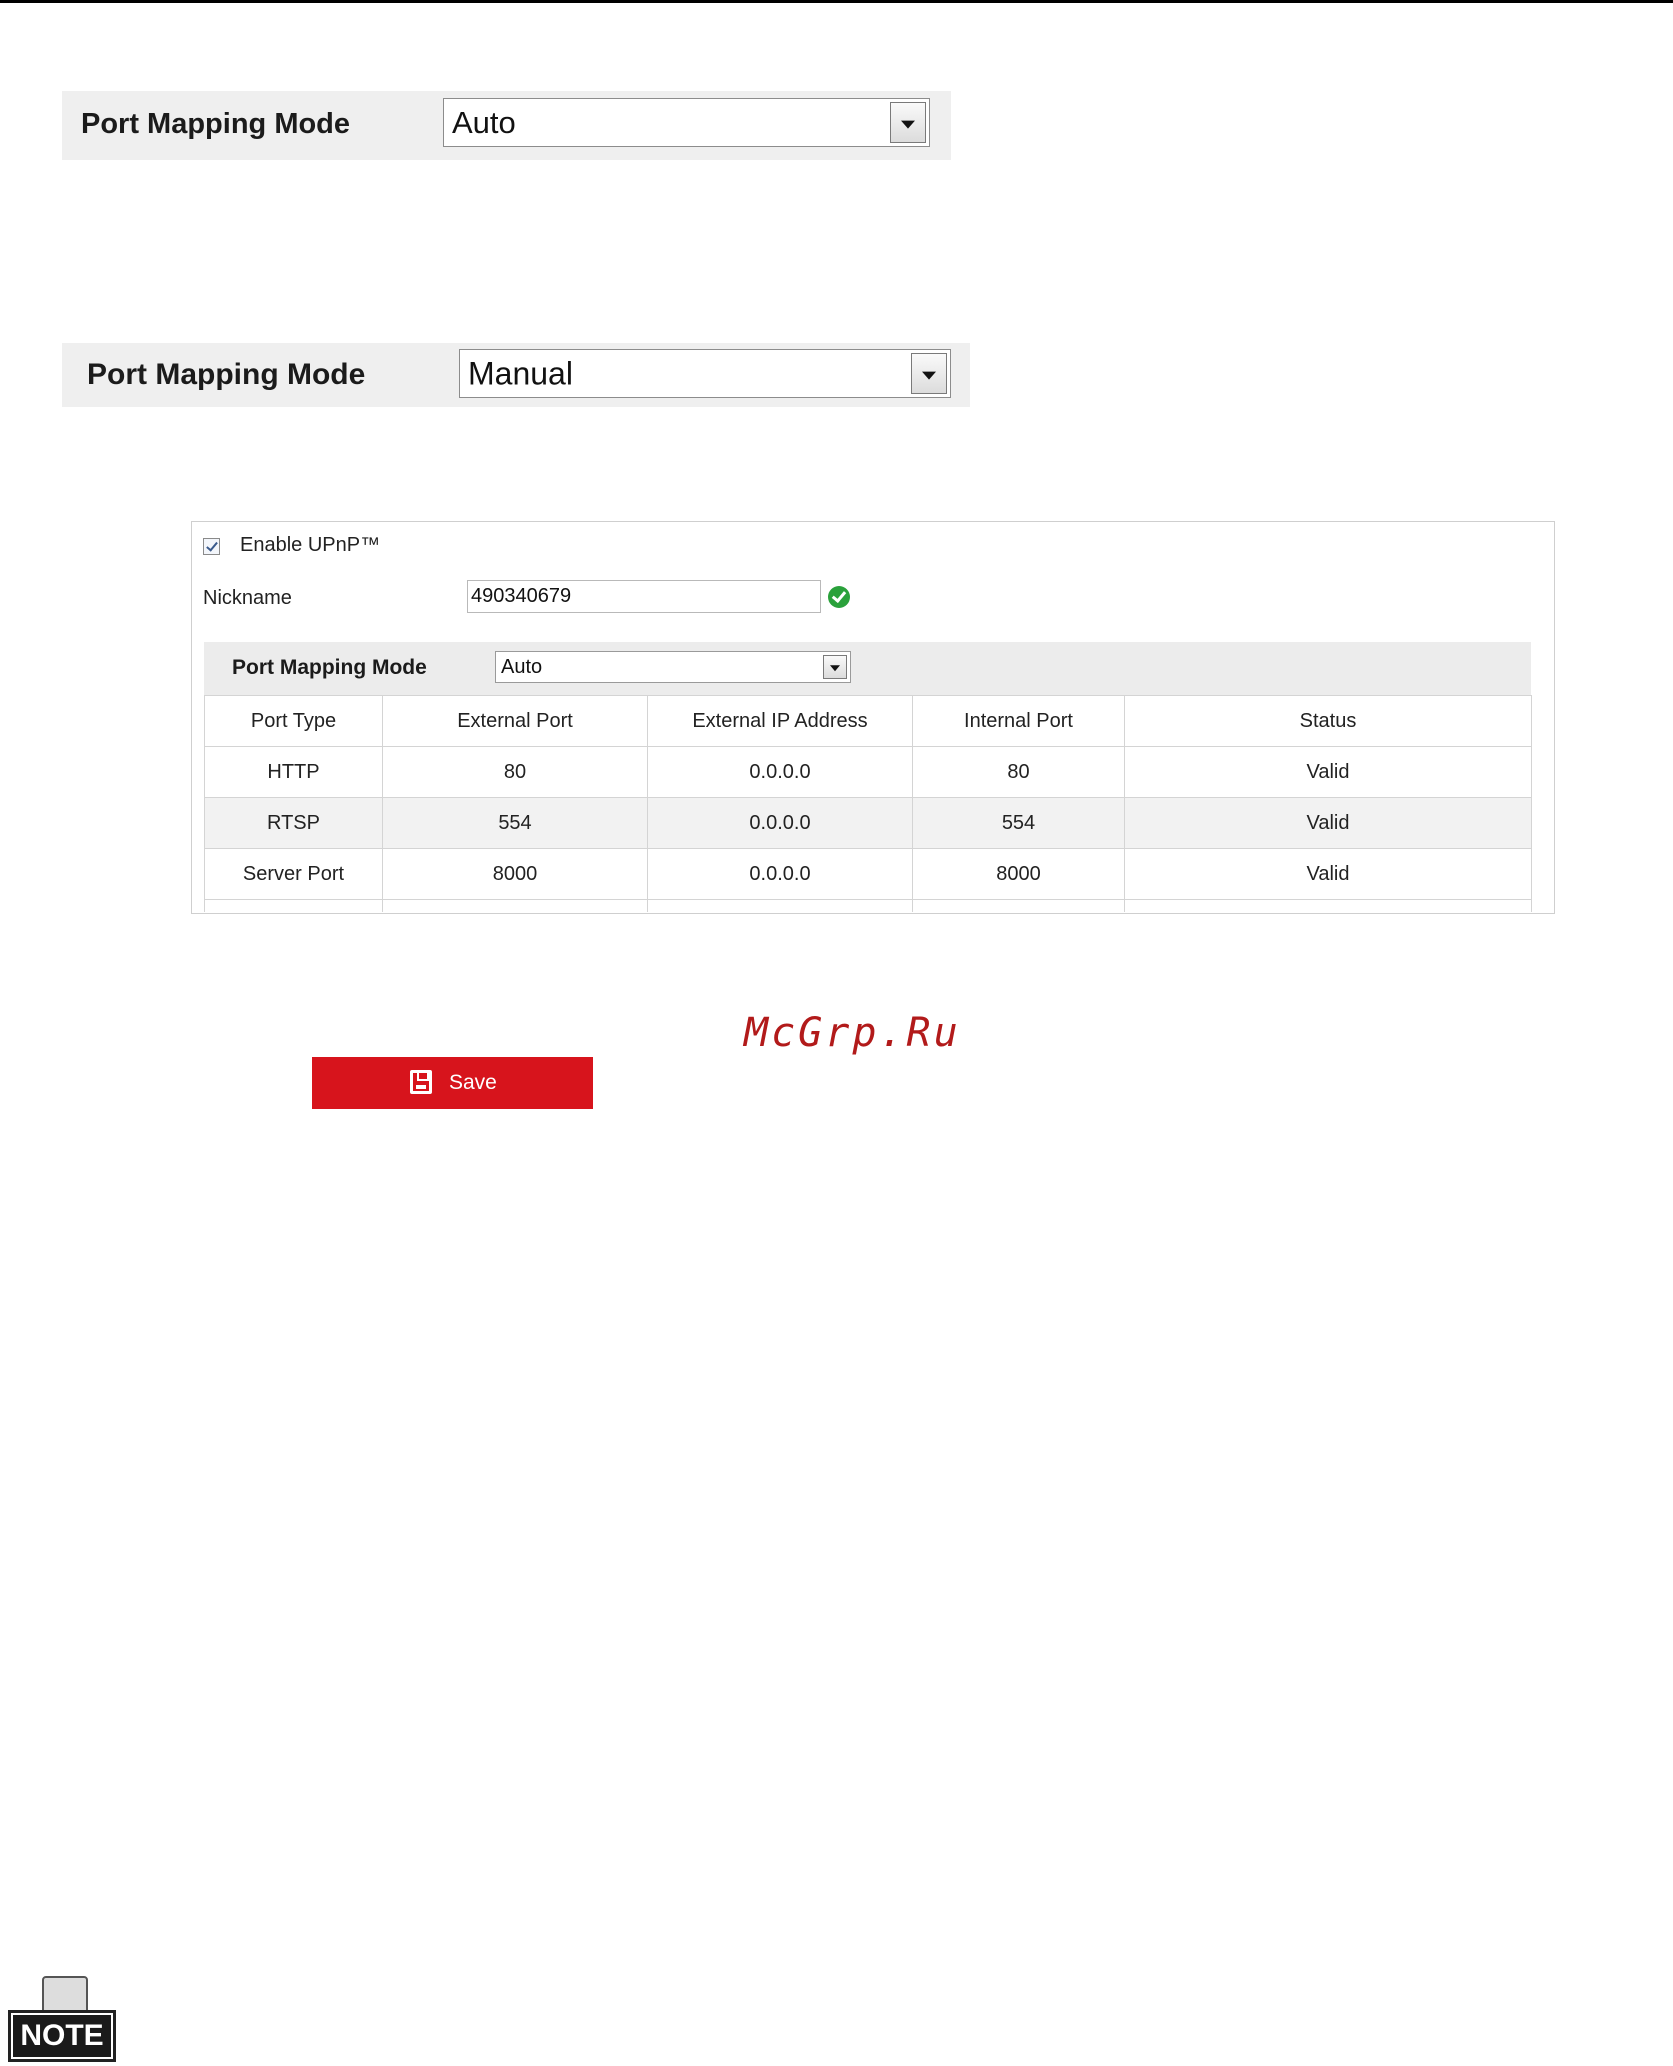 This screenshot has height=2066, width=1673. I want to click on port-type-cell: Server Port, so click(293, 874).